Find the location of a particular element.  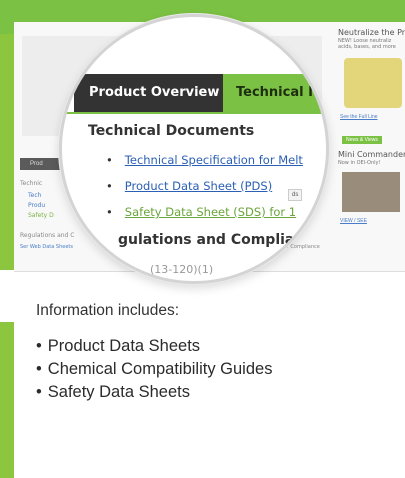

tab-product-overview: Product Overview is located at coordinates (148, 93).